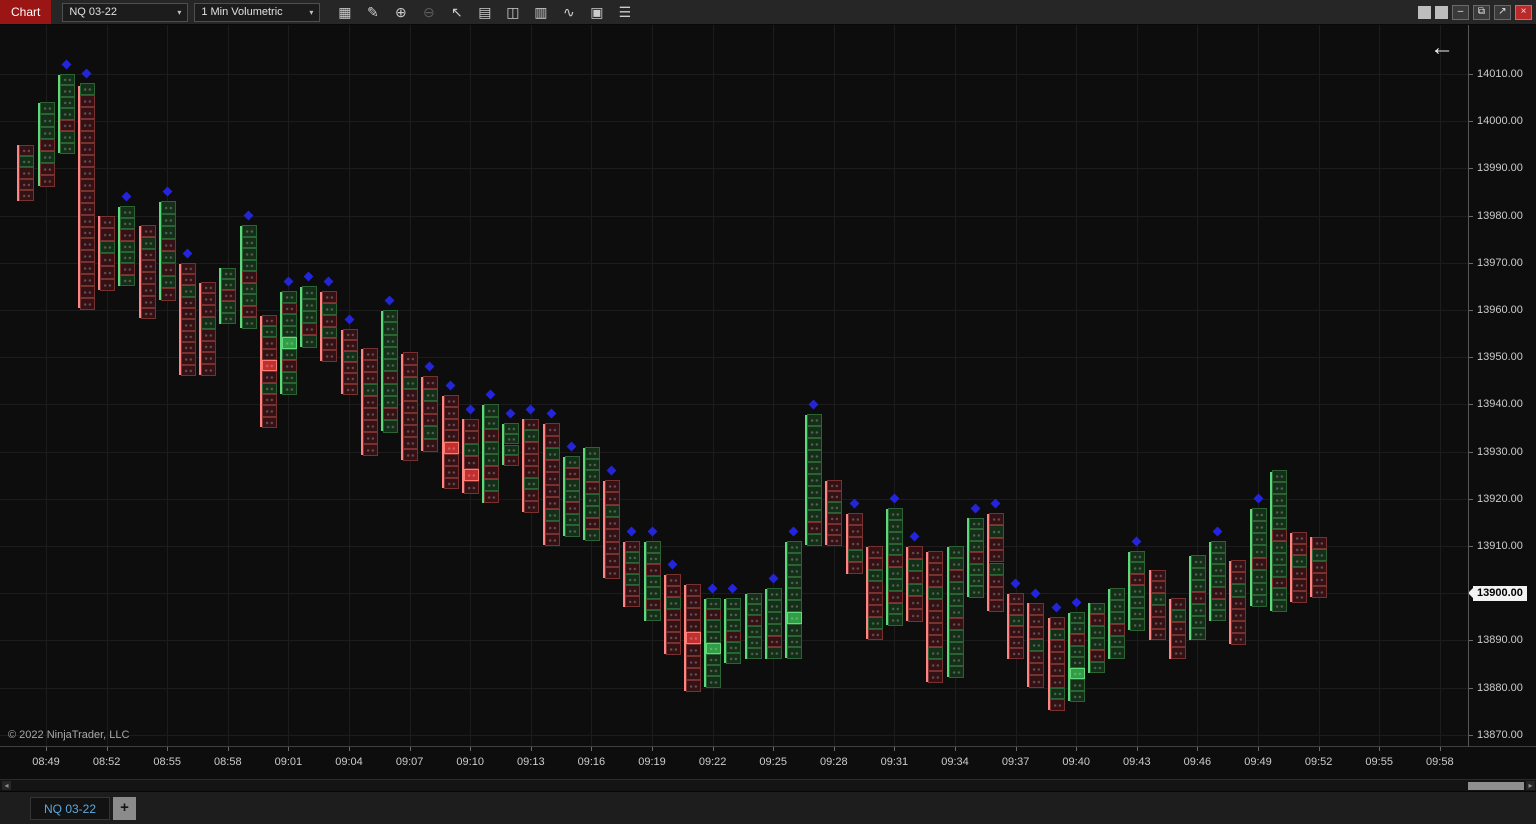 This screenshot has width=1536, height=824. What do you see at coordinates (167, 762) in the screenshot?
I see `time-axis-label: 08:55` at bounding box center [167, 762].